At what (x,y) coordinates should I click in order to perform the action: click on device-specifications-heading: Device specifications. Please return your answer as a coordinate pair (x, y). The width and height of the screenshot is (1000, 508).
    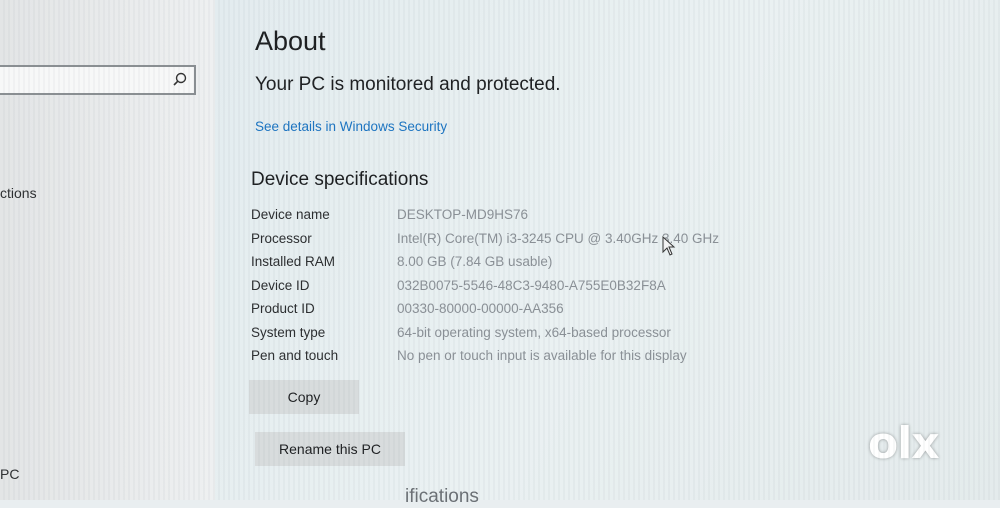
    Looking at the image, I should click on (340, 179).